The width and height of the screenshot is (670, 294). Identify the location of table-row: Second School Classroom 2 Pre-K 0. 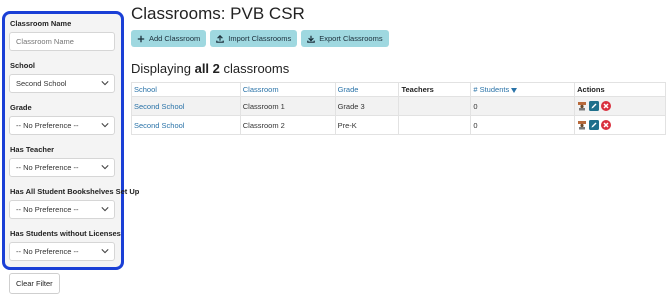
(398, 125).